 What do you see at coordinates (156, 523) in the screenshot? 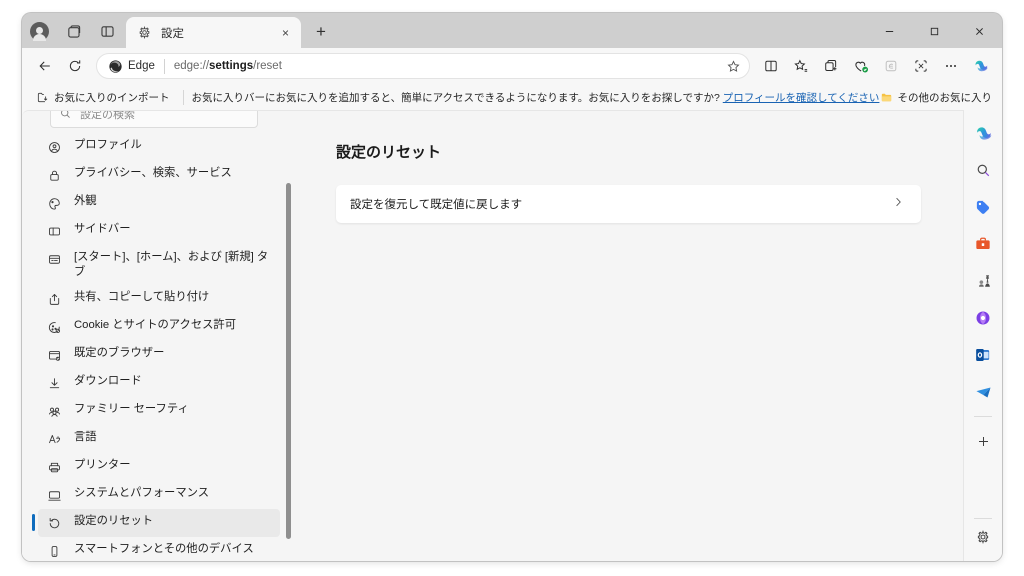
I see `sidebar-item-reset-settings: 設定のリセット` at bounding box center [156, 523].